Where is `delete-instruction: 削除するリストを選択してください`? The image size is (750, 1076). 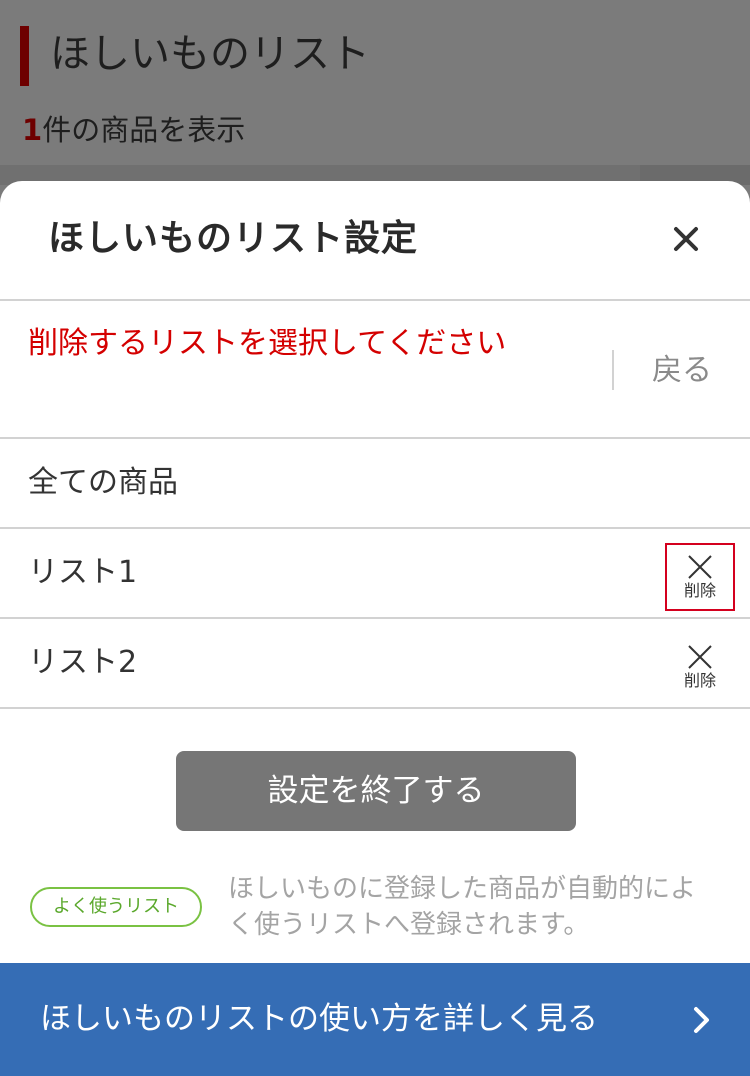 delete-instruction: 削除するリストを選択してください is located at coordinates (267, 343).